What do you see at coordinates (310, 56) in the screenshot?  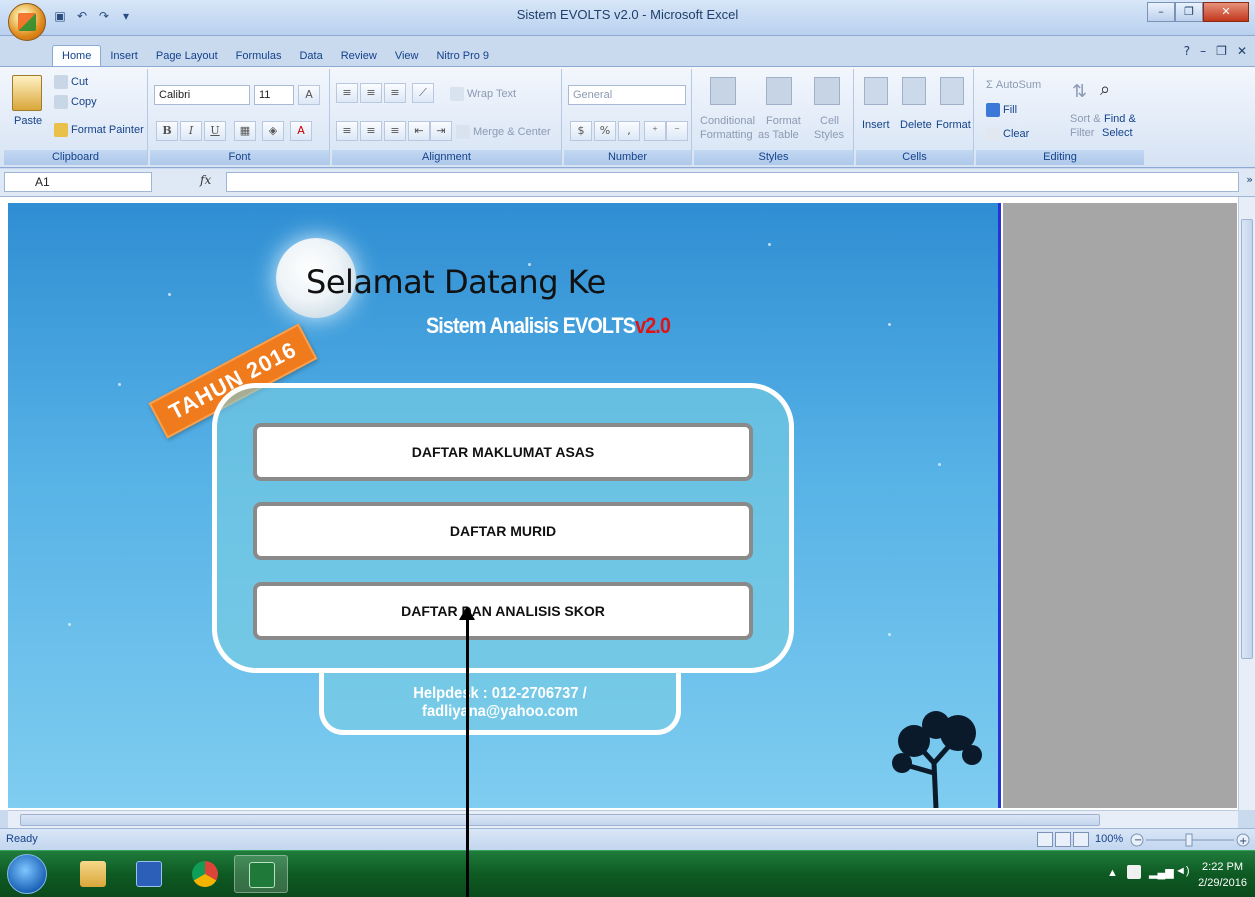 I see `tab-data: Data` at bounding box center [310, 56].